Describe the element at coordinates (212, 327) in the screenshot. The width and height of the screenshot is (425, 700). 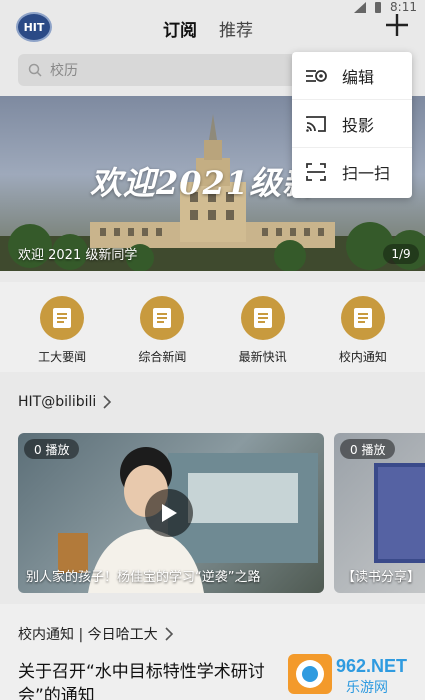
I see `quick-menu: 工大要闻 综合新闻 最新快讯 校内通知` at that location.